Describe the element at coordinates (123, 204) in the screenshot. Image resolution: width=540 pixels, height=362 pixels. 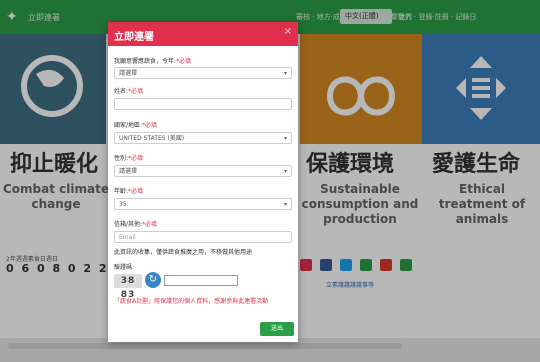
I see `age-select-value: 35` at that location.